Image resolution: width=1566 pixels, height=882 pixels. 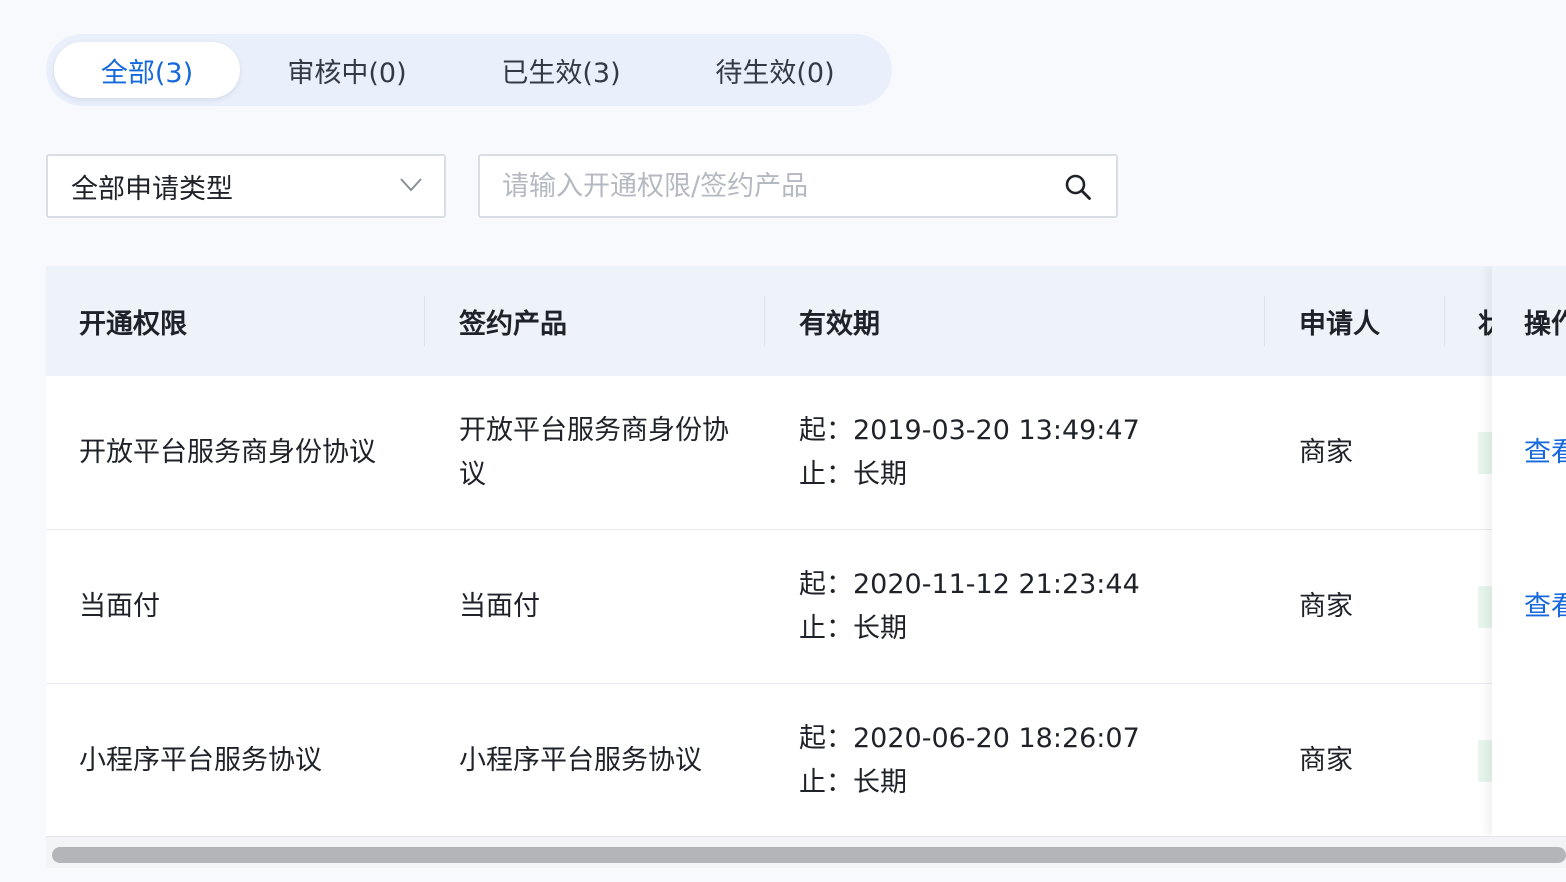 I want to click on application-type-select: 全部申请类型, so click(x=246, y=186).